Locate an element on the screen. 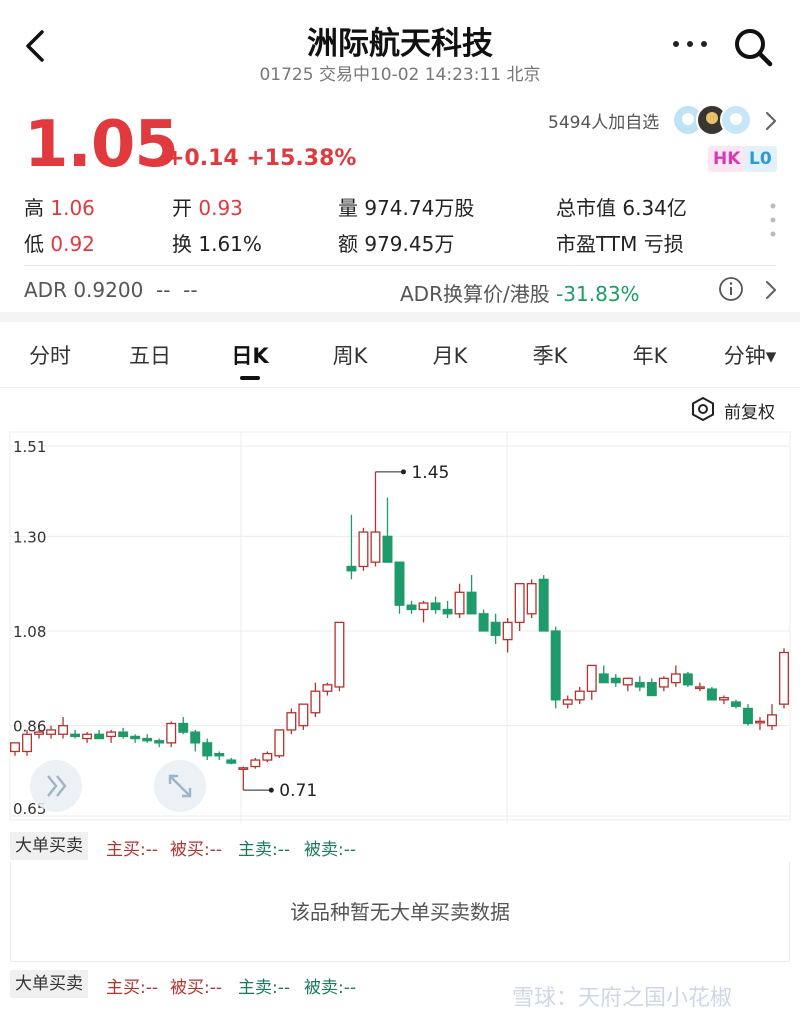 The width and height of the screenshot is (800, 1016). stat-low: 低 0.92 is located at coordinates (59, 242).